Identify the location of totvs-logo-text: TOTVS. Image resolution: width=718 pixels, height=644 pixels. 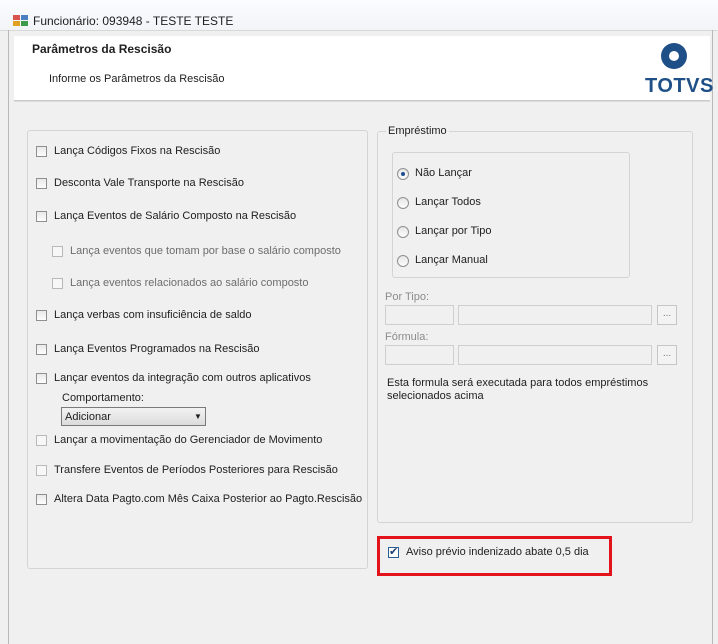
(679, 86).